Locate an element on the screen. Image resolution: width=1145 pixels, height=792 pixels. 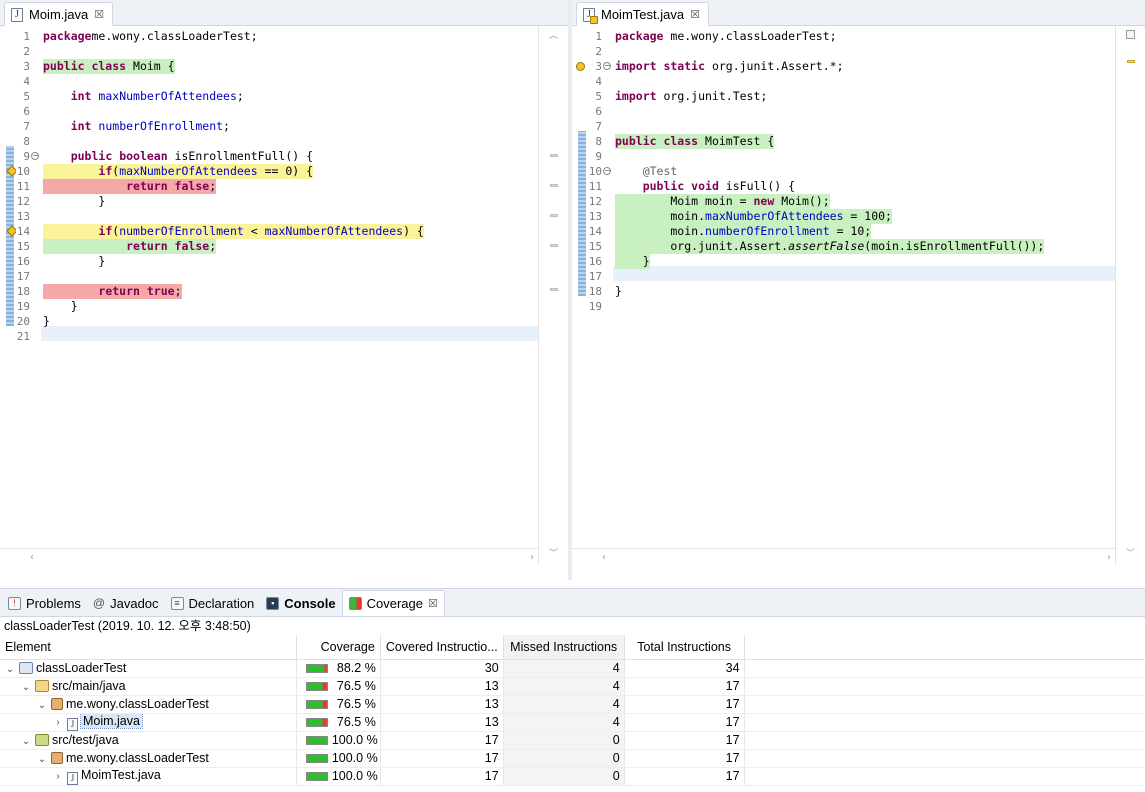
scroll-up-icon: ︿ is located at coordinates (553, 34).